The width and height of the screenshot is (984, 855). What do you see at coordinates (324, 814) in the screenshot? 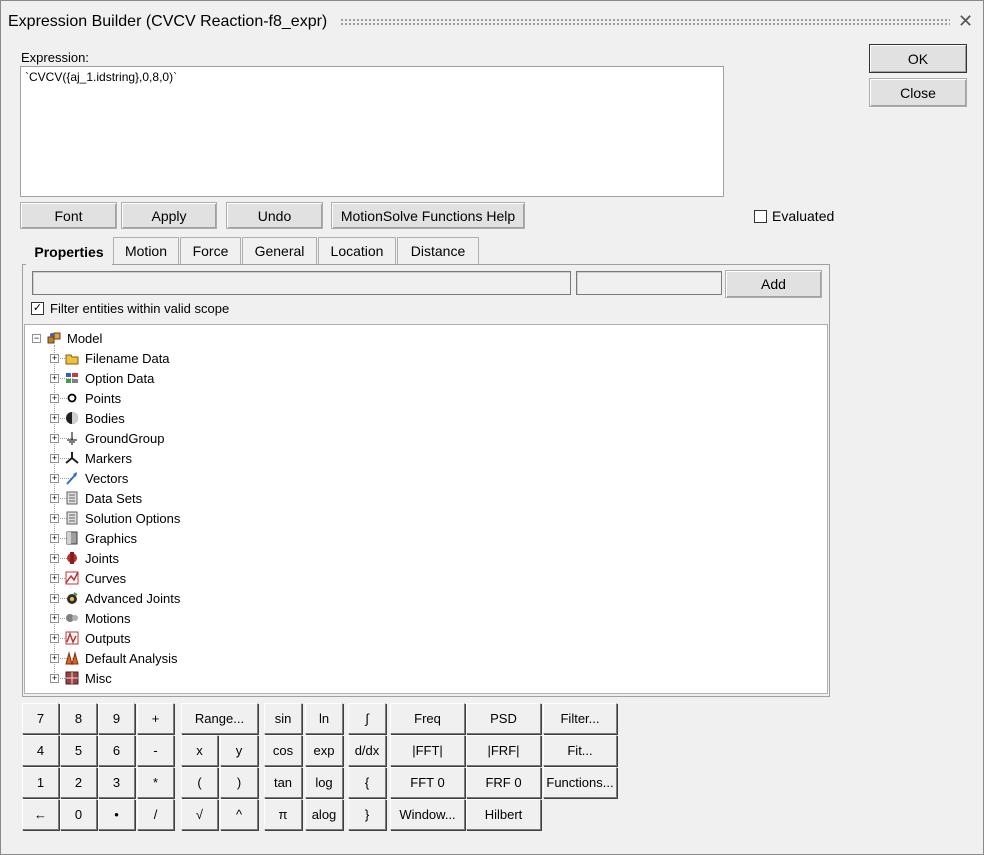
I see `key-alog: alog` at bounding box center [324, 814].